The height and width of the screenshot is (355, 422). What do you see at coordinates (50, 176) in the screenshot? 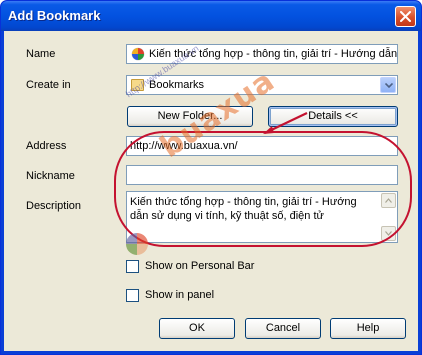
I see `nickname-label: Nickname` at bounding box center [50, 176].